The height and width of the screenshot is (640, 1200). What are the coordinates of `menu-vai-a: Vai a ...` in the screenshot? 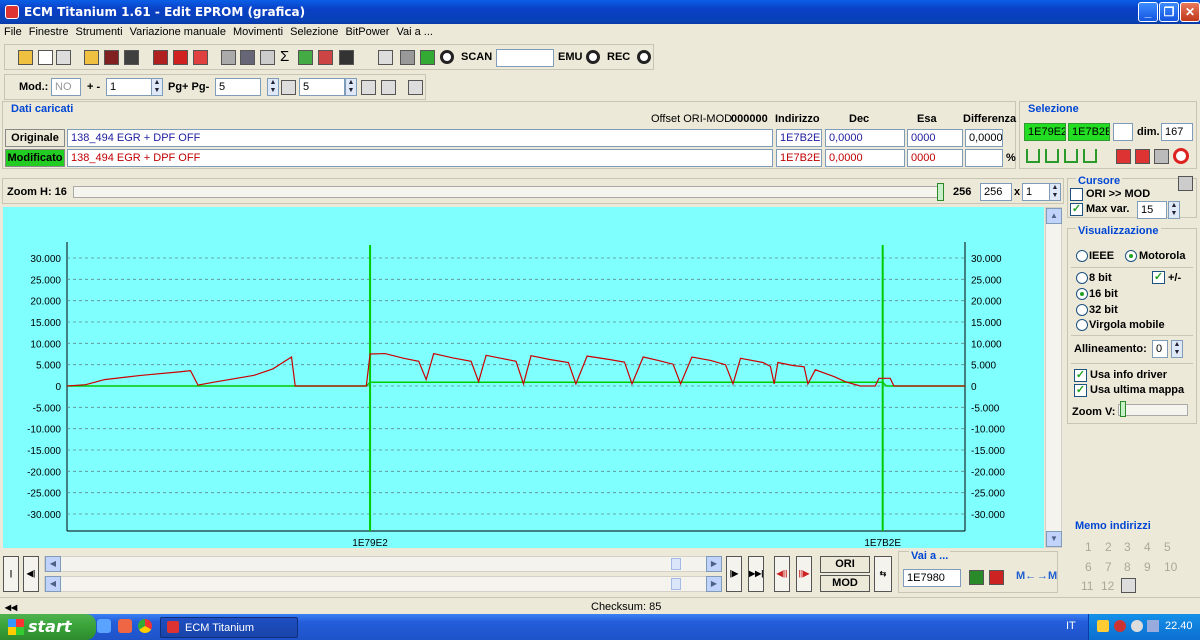 It's located at (413, 31).